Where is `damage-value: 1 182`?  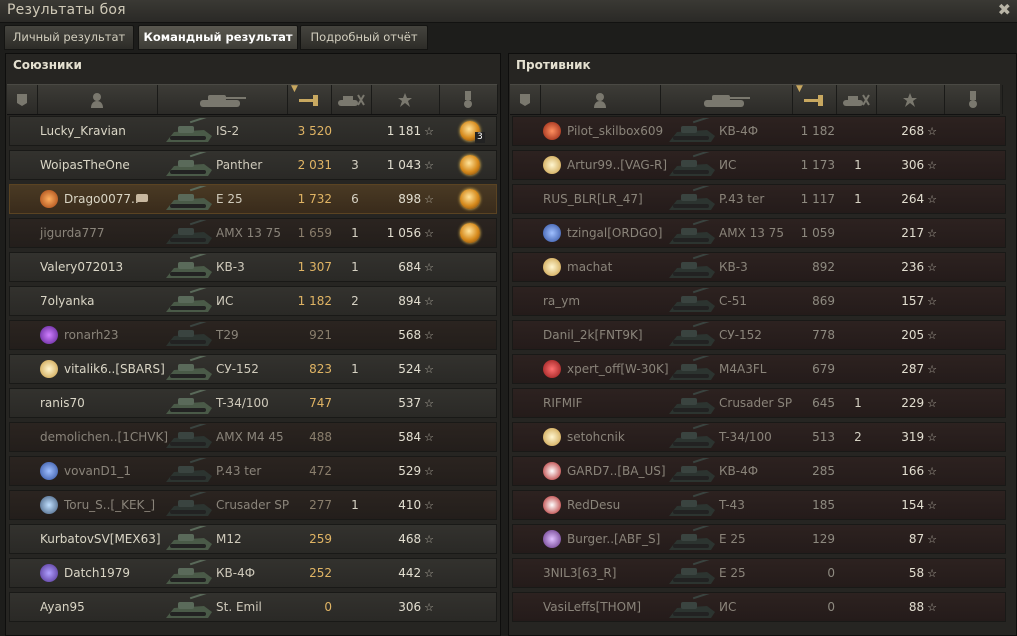
damage-value: 1 182 is located at coordinates (314, 301).